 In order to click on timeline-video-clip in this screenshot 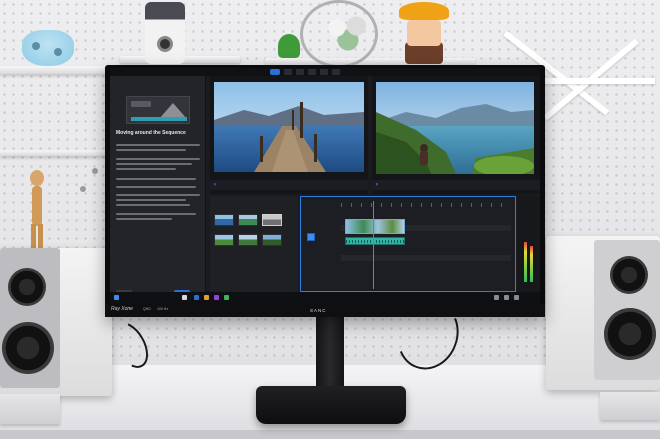, I will do `click(375, 226)`.